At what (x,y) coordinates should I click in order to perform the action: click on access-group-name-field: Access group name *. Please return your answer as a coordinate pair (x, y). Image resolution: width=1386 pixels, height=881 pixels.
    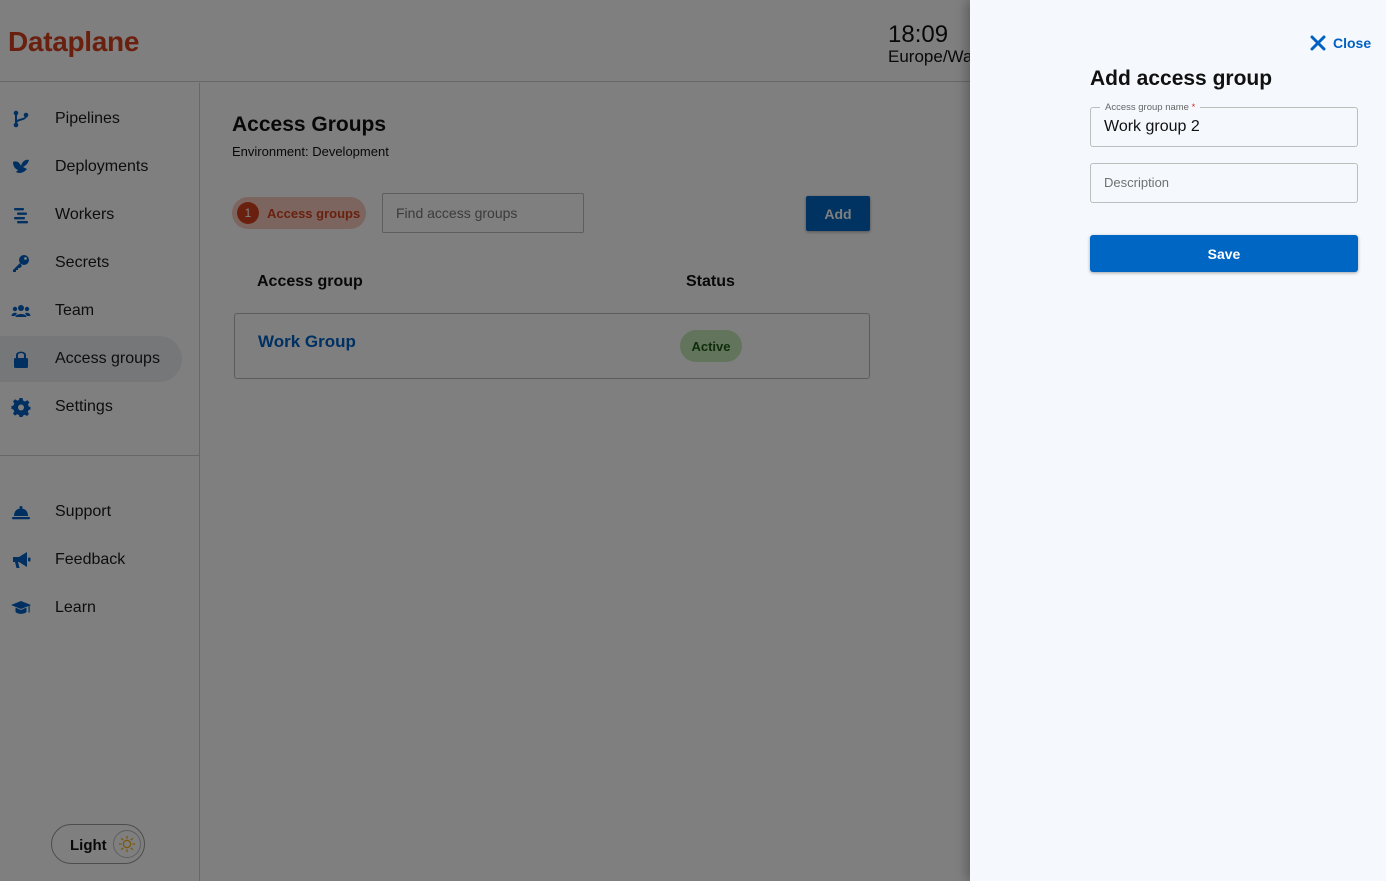
    Looking at the image, I should click on (1224, 124).